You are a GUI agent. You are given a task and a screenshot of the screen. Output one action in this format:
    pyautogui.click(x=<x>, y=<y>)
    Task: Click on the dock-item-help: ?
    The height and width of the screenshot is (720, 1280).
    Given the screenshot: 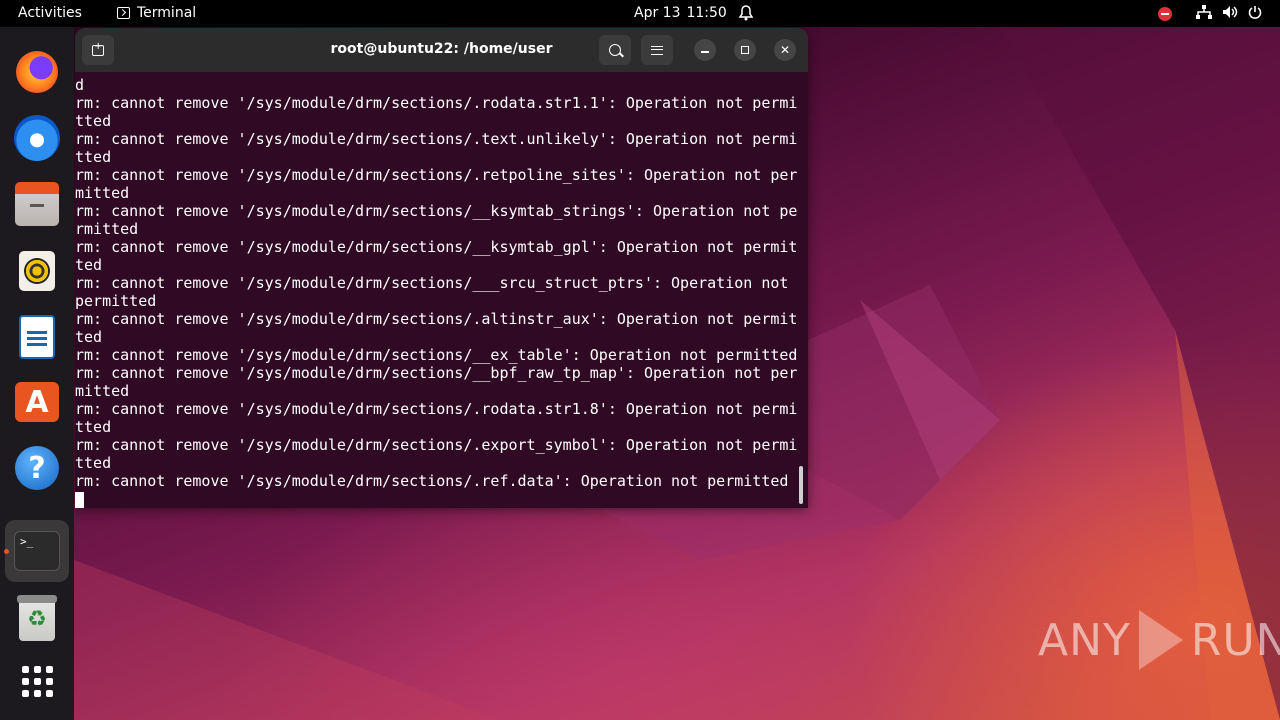 What is the action you would take?
    pyautogui.click(x=37, y=468)
    